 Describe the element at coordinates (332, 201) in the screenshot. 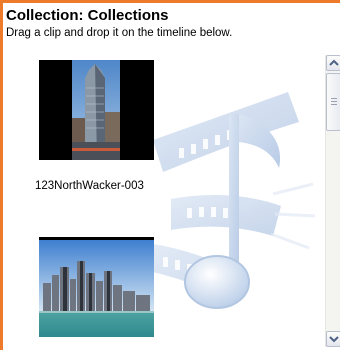

I see `vertical-scrollbar` at that location.